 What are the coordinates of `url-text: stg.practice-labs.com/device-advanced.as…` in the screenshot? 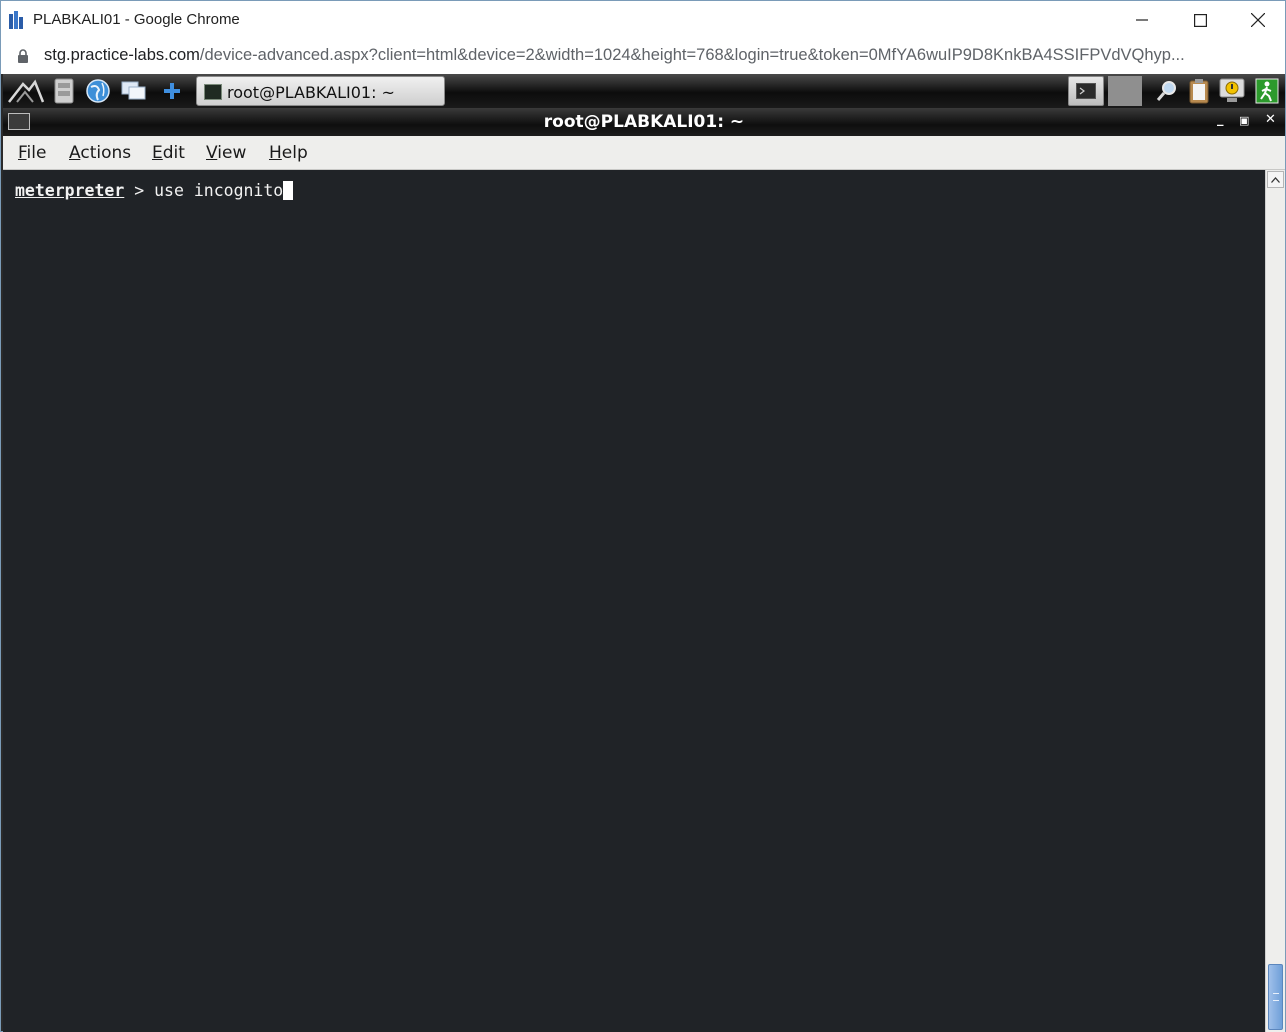 It's located at (614, 55).